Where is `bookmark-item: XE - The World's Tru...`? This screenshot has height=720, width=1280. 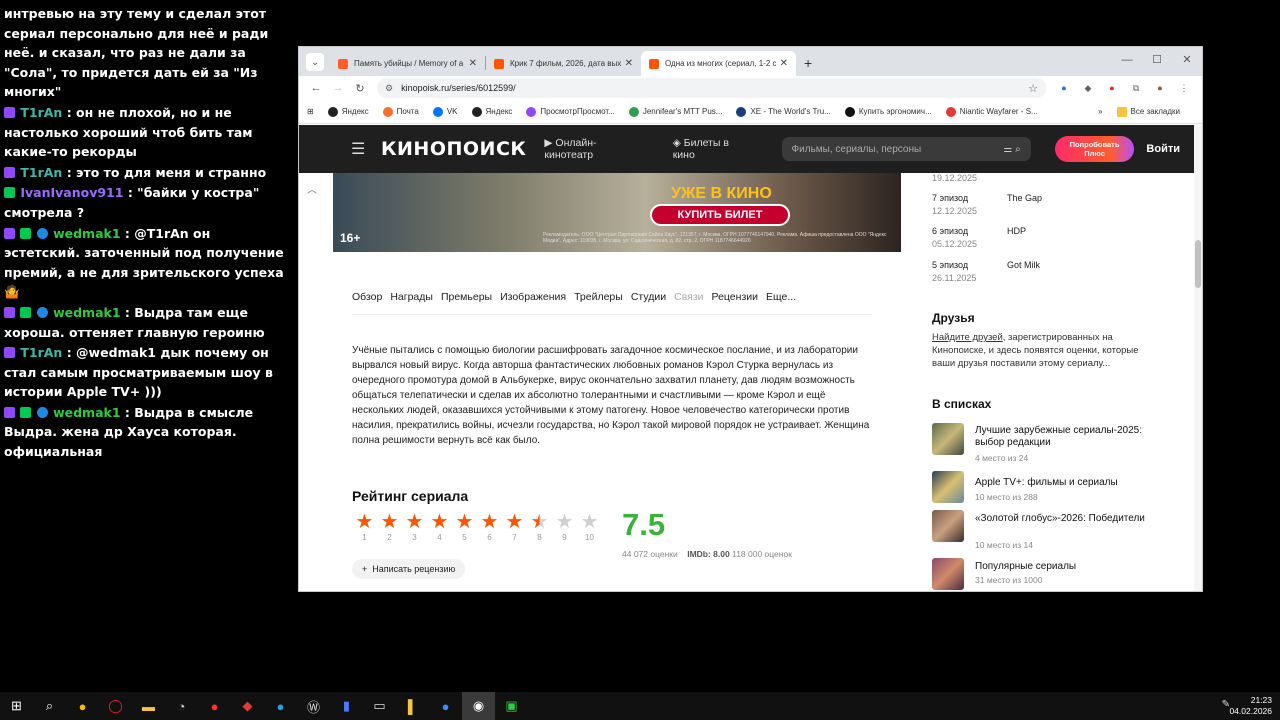
bookmark-item: XE - The World's Tru... is located at coordinates (783, 111).